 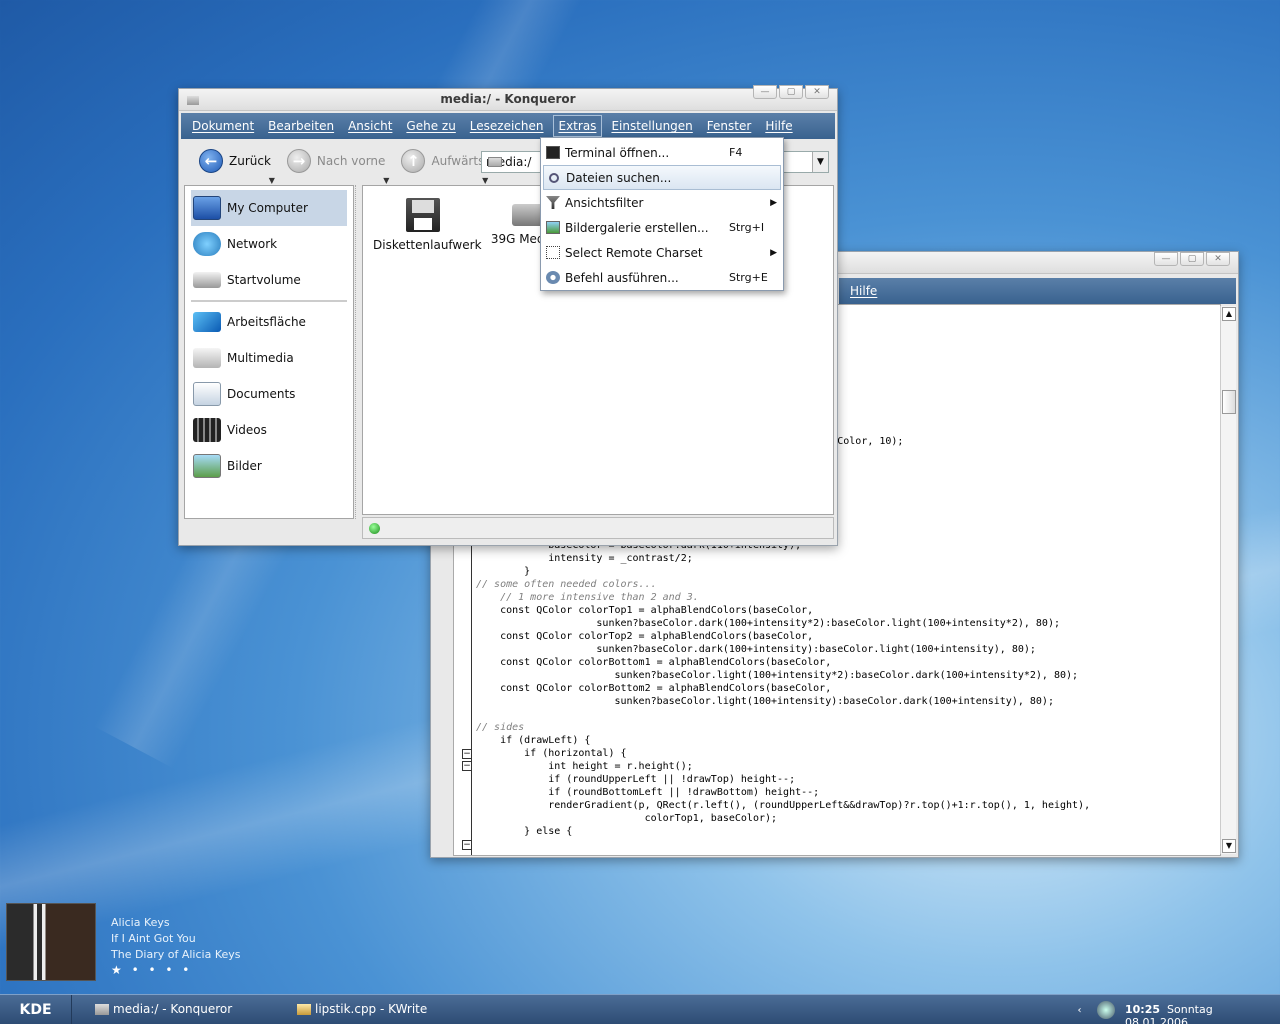 What do you see at coordinates (207, 466) in the screenshot?
I see `pictures-icon` at bounding box center [207, 466].